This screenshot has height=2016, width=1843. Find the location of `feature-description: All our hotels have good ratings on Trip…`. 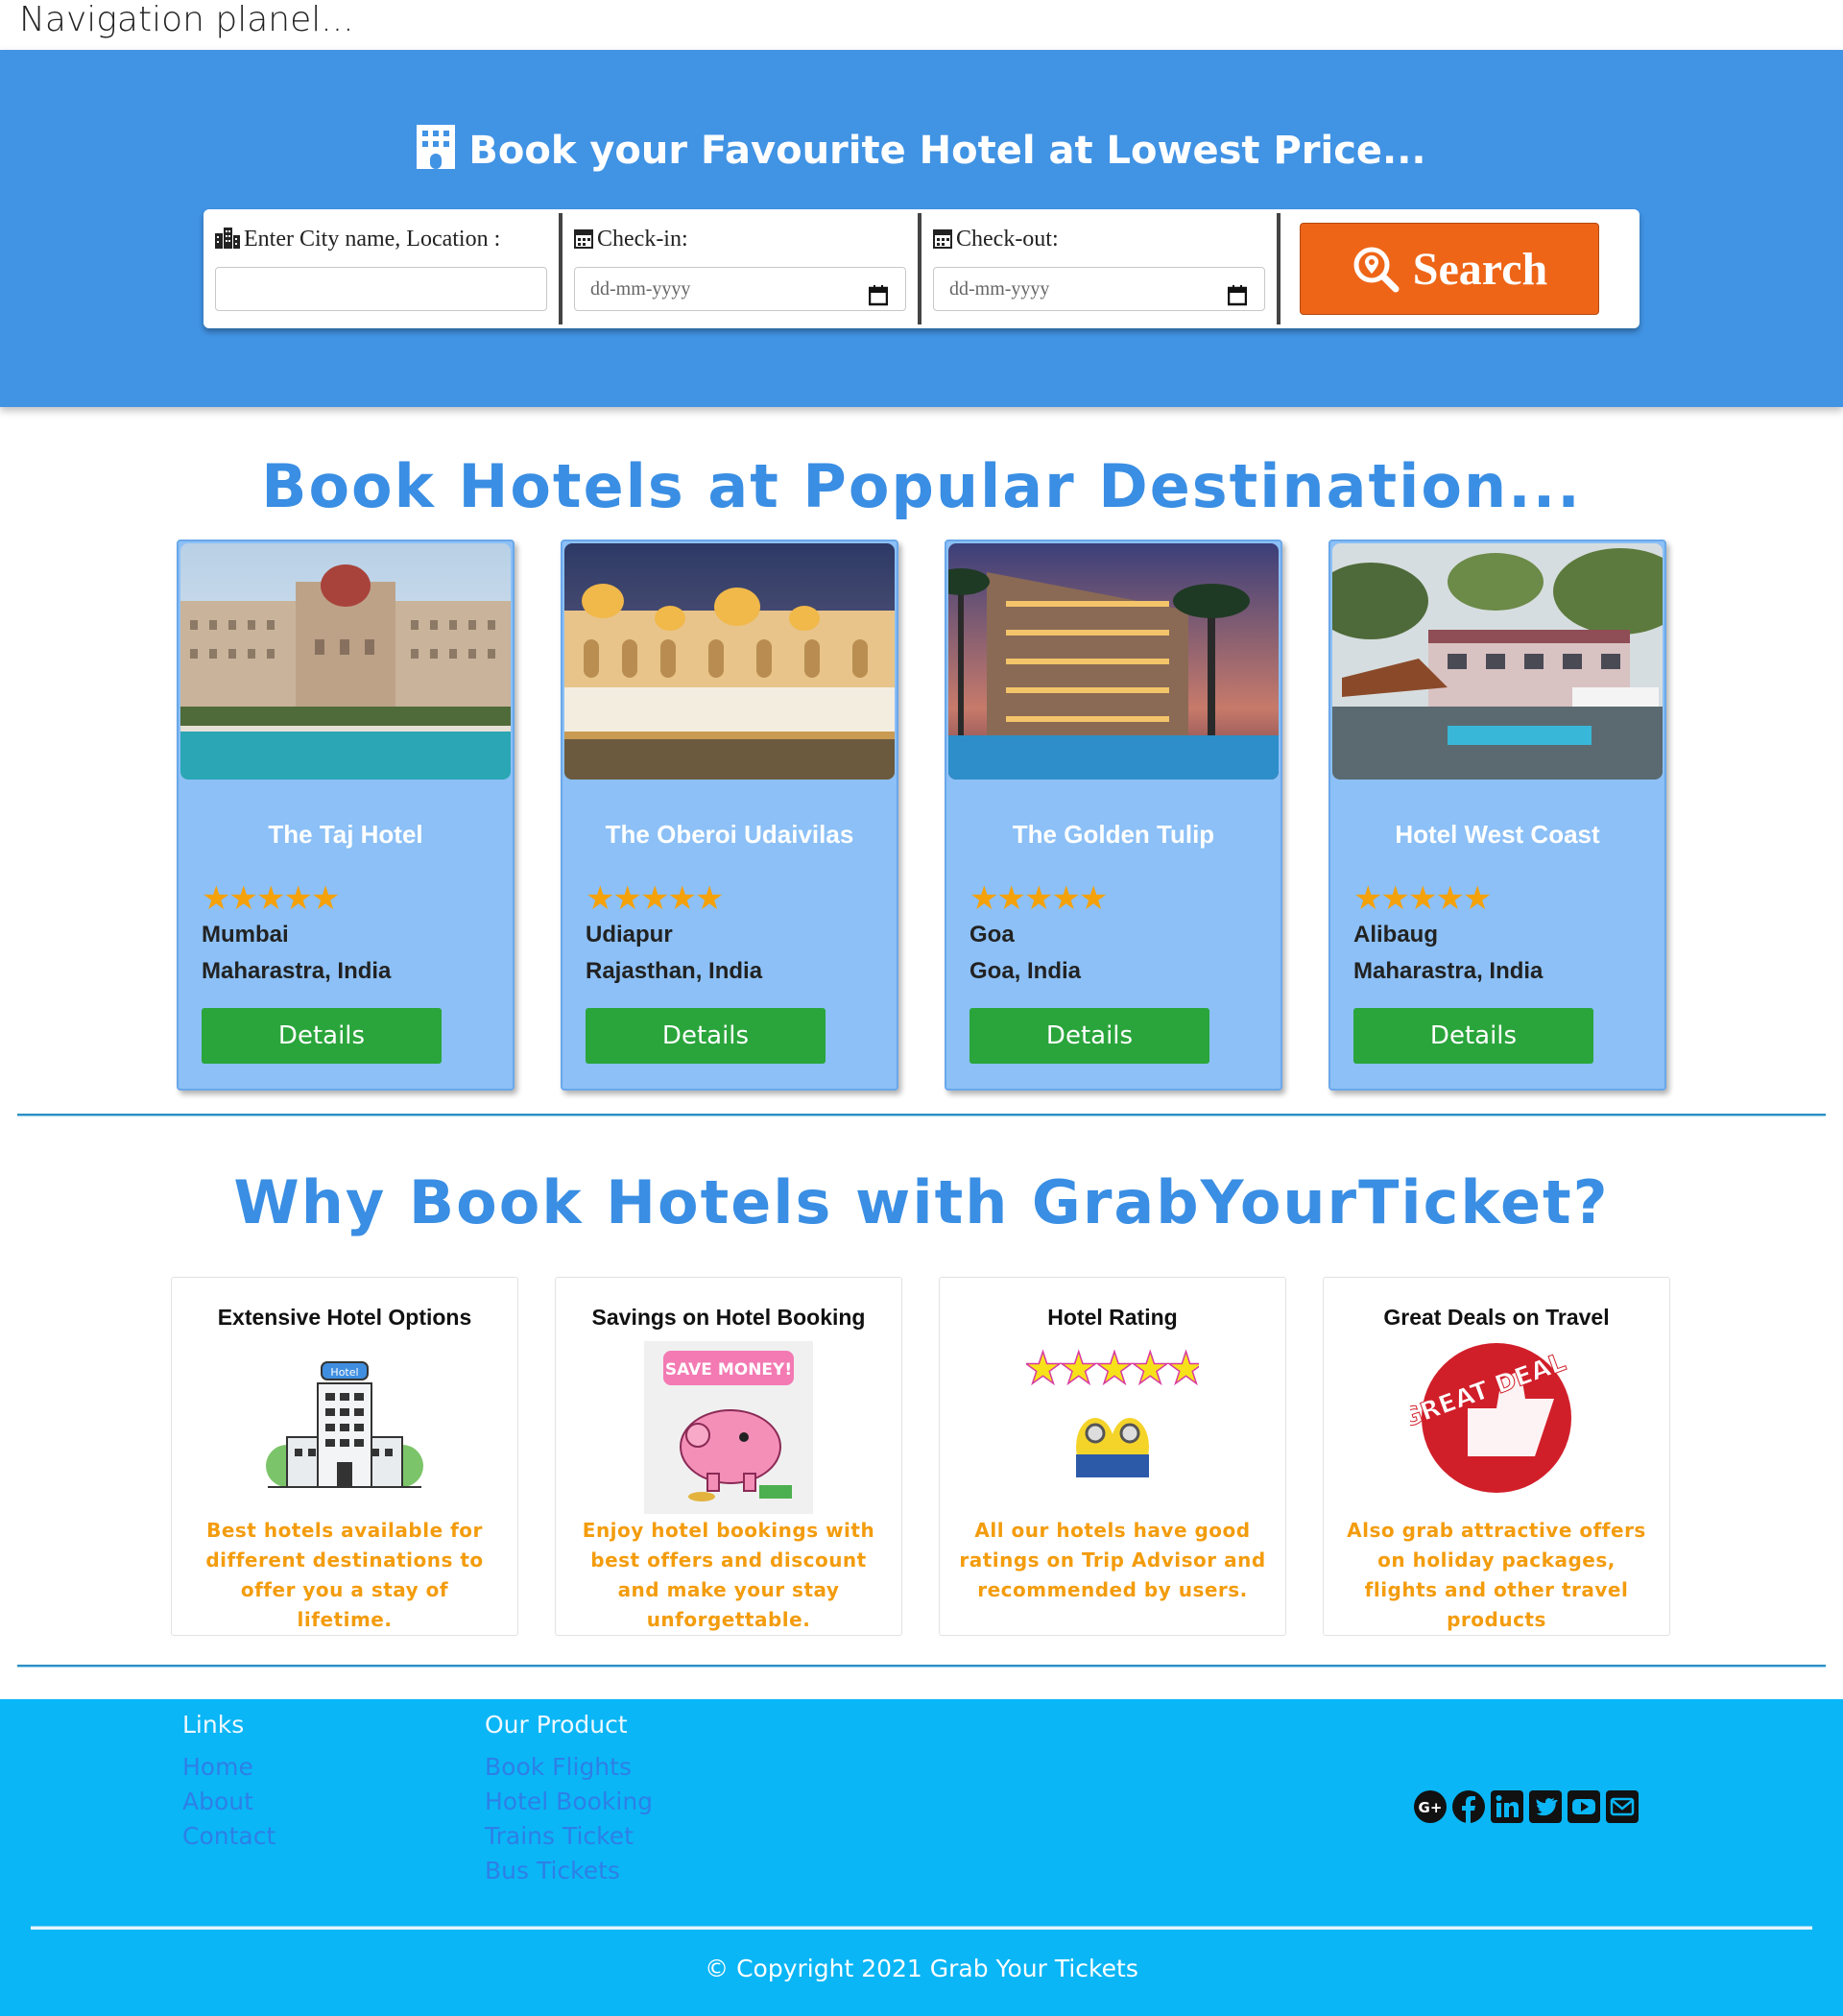

feature-description: All our hotels have good ratings on Trip… is located at coordinates (1112, 1560).